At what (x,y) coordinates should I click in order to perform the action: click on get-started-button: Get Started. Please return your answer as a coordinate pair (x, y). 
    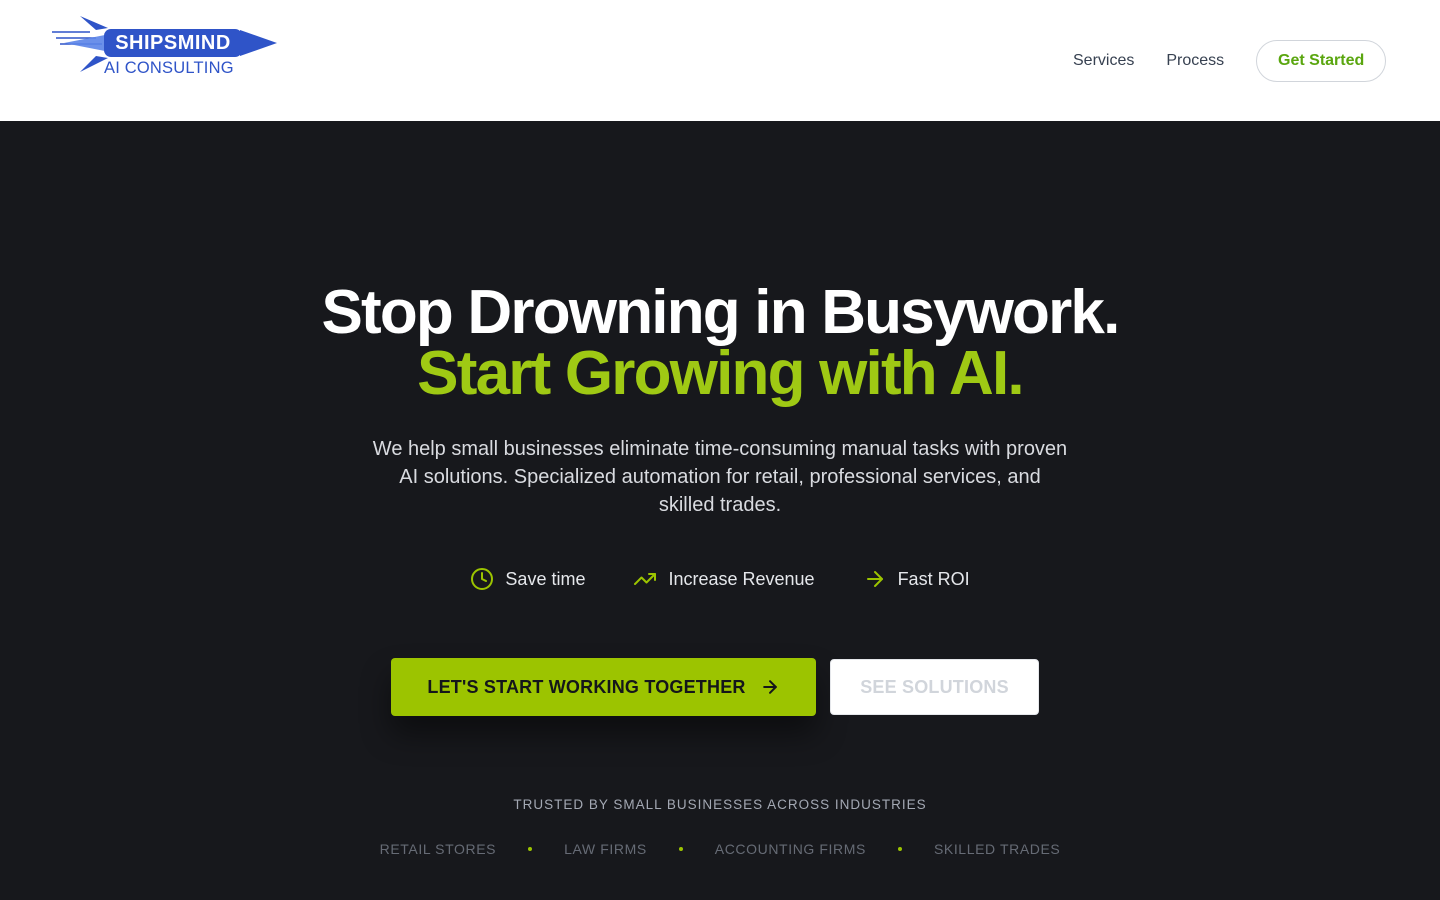
    Looking at the image, I should click on (1321, 61).